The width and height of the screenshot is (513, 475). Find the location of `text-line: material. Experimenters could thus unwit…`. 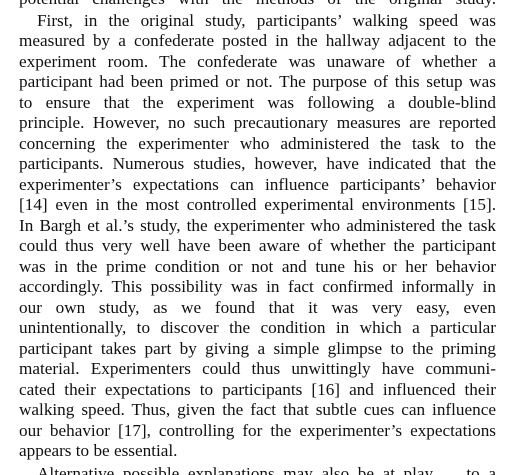

text-line: material. Experimenters could thus unwit… is located at coordinates (257, 368).